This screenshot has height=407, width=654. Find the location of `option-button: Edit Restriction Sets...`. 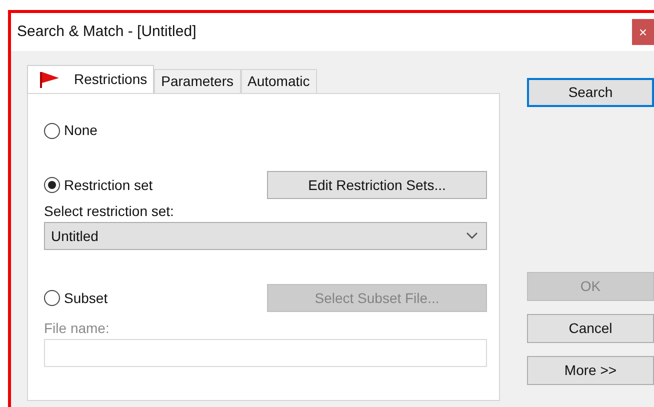

option-button: Edit Restriction Sets... is located at coordinates (377, 185).